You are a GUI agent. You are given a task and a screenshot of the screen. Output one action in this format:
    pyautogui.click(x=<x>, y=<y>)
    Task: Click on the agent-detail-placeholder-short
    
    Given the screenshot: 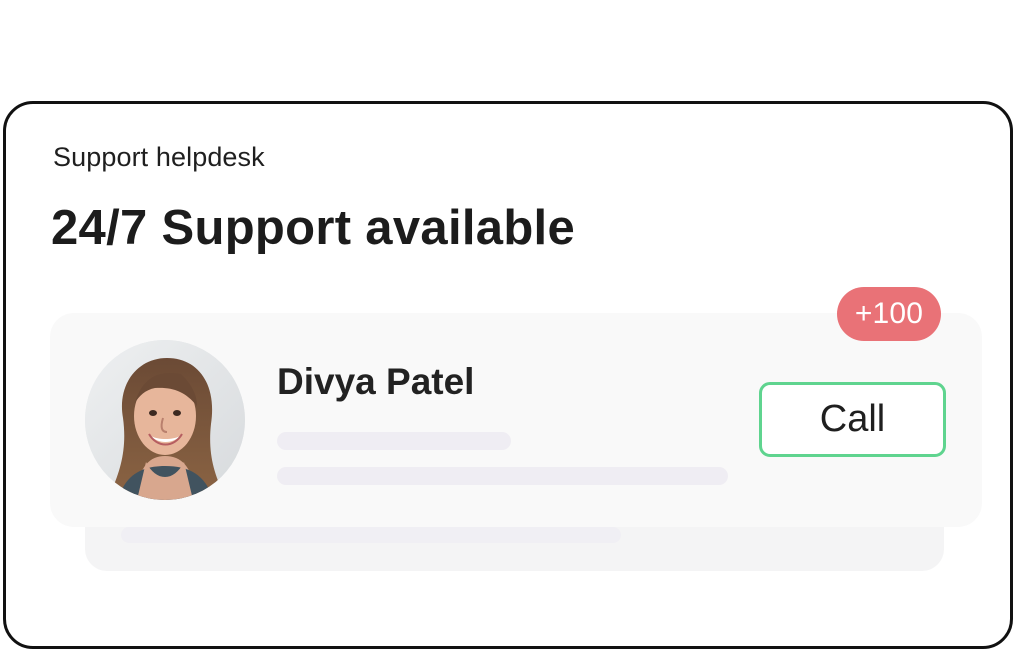 What is the action you would take?
    pyautogui.click(x=394, y=441)
    